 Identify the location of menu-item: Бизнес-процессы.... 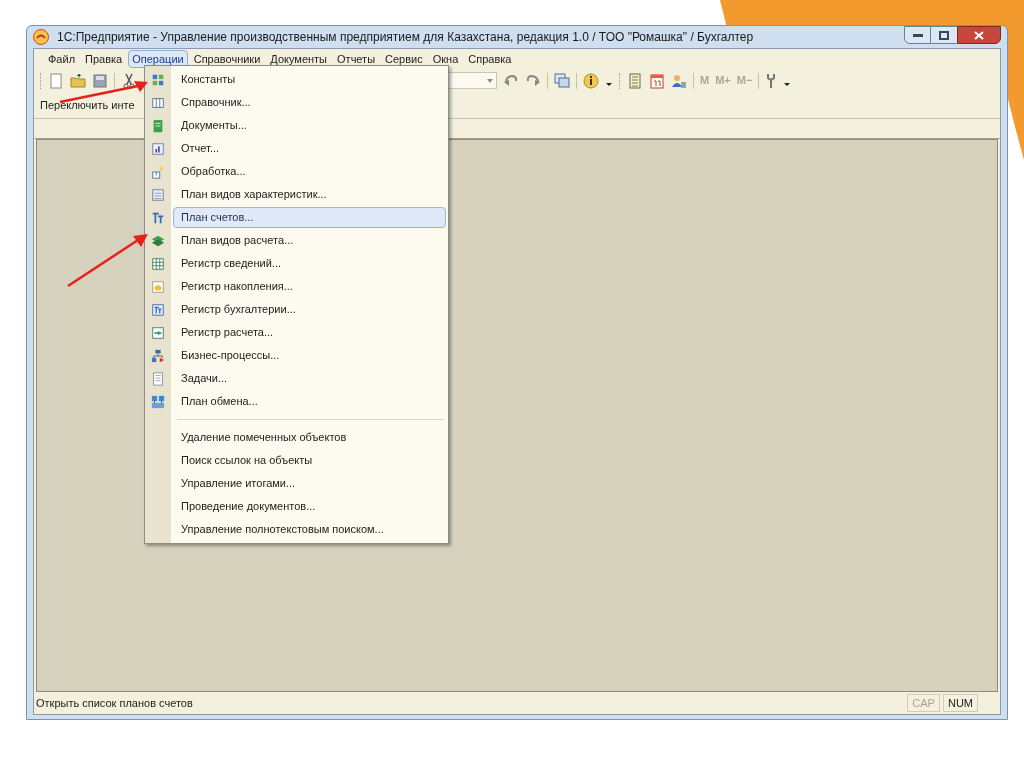
(309, 355).